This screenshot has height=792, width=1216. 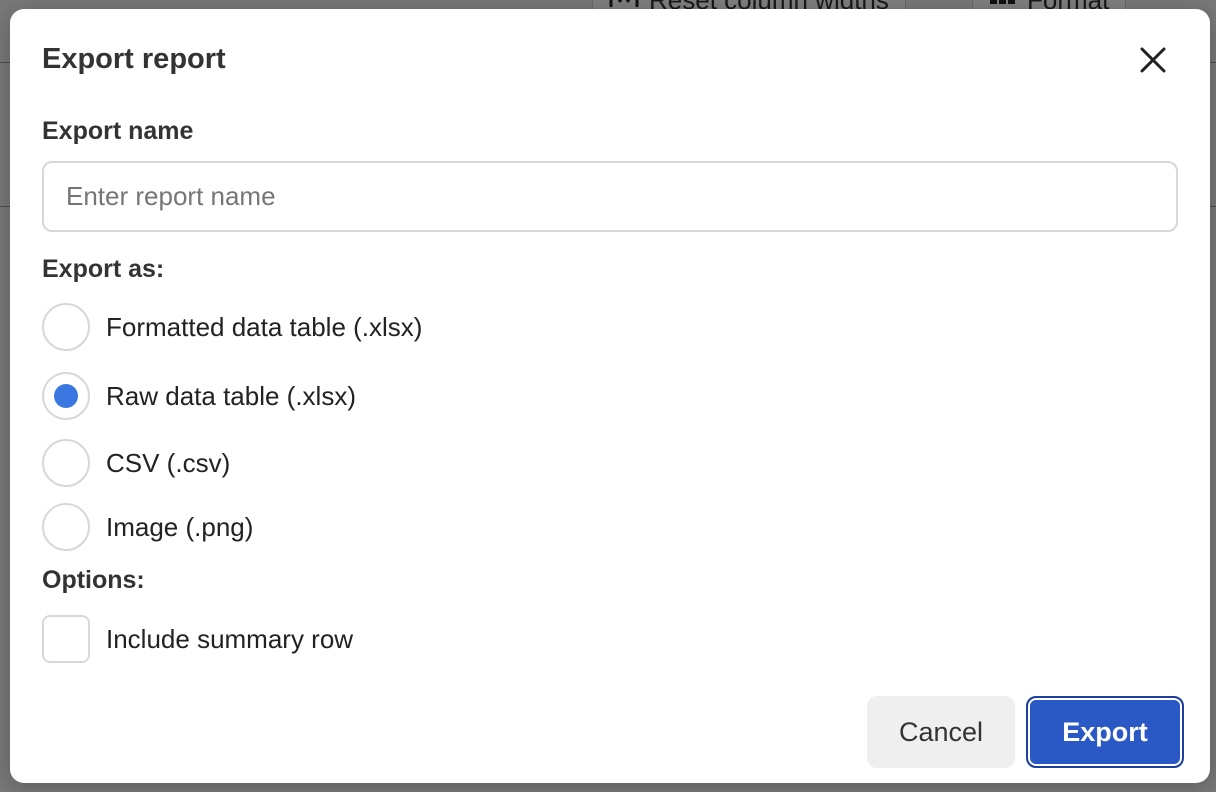 I want to click on format-option-png: Image (.png), so click(x=147, y=527).